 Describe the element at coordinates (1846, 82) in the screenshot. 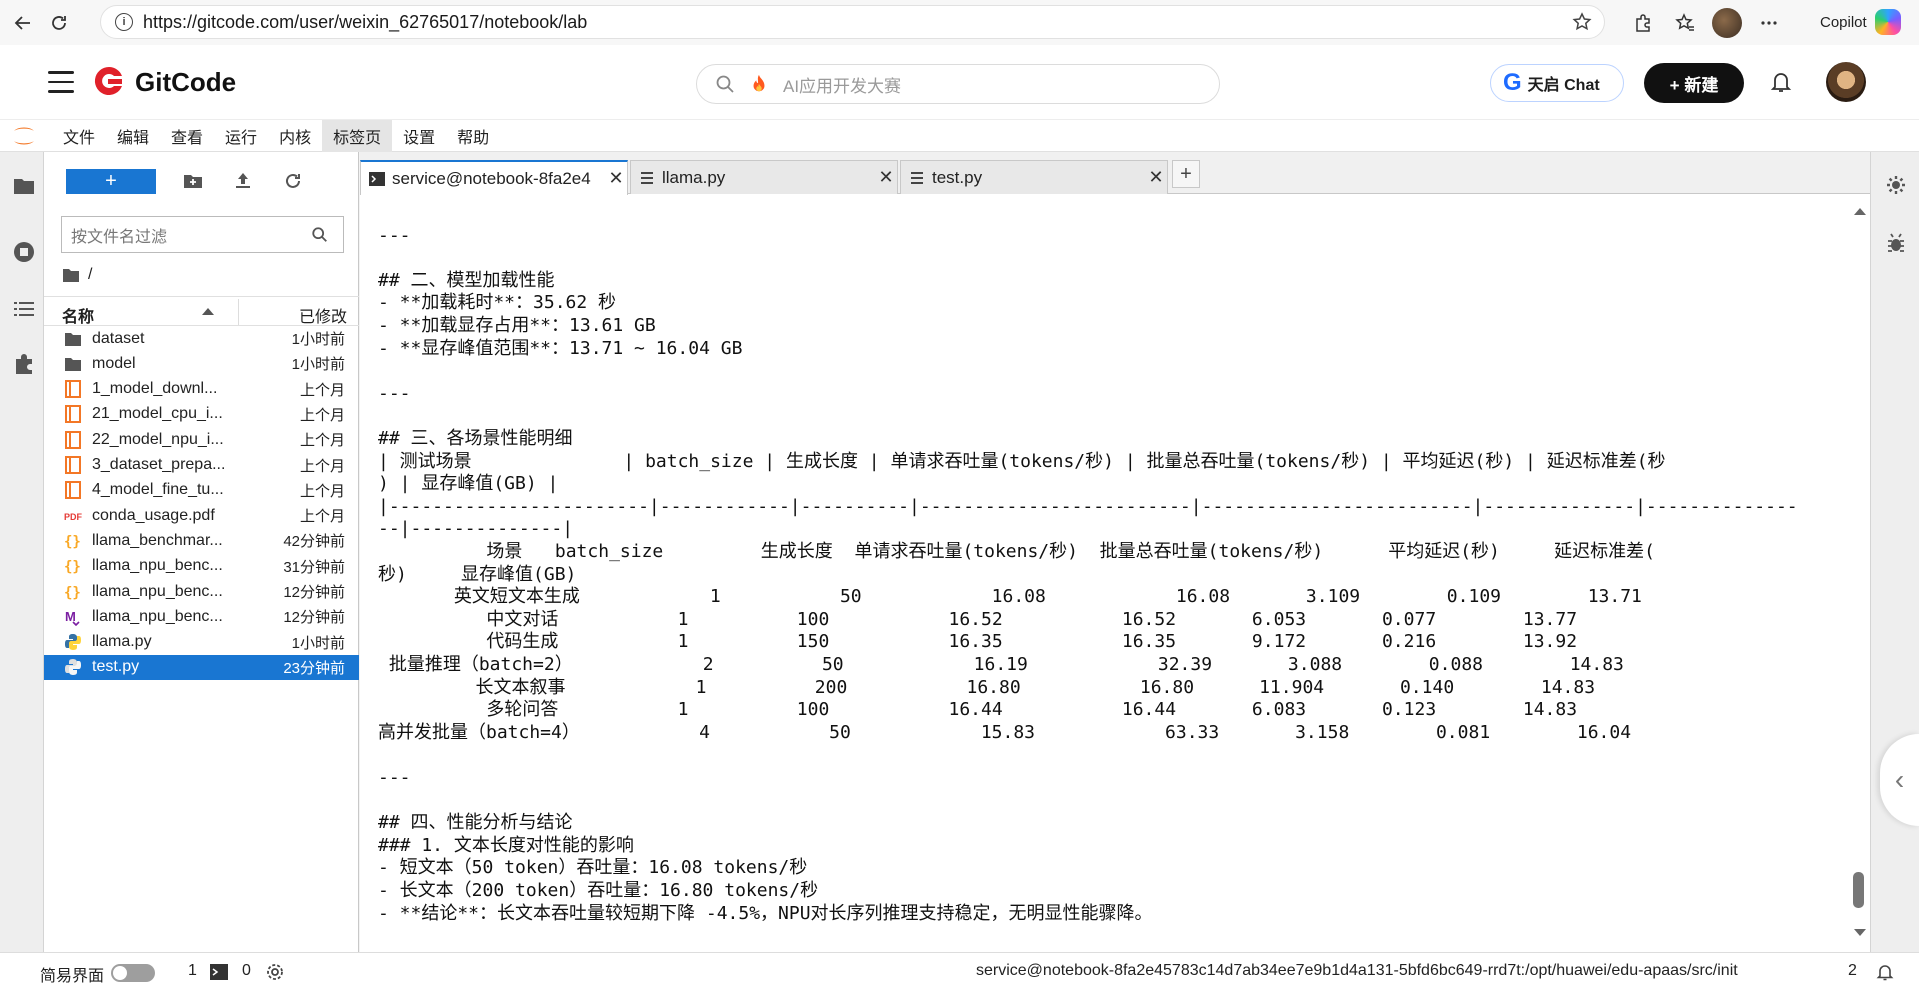

I see `user-avatar` at that location.